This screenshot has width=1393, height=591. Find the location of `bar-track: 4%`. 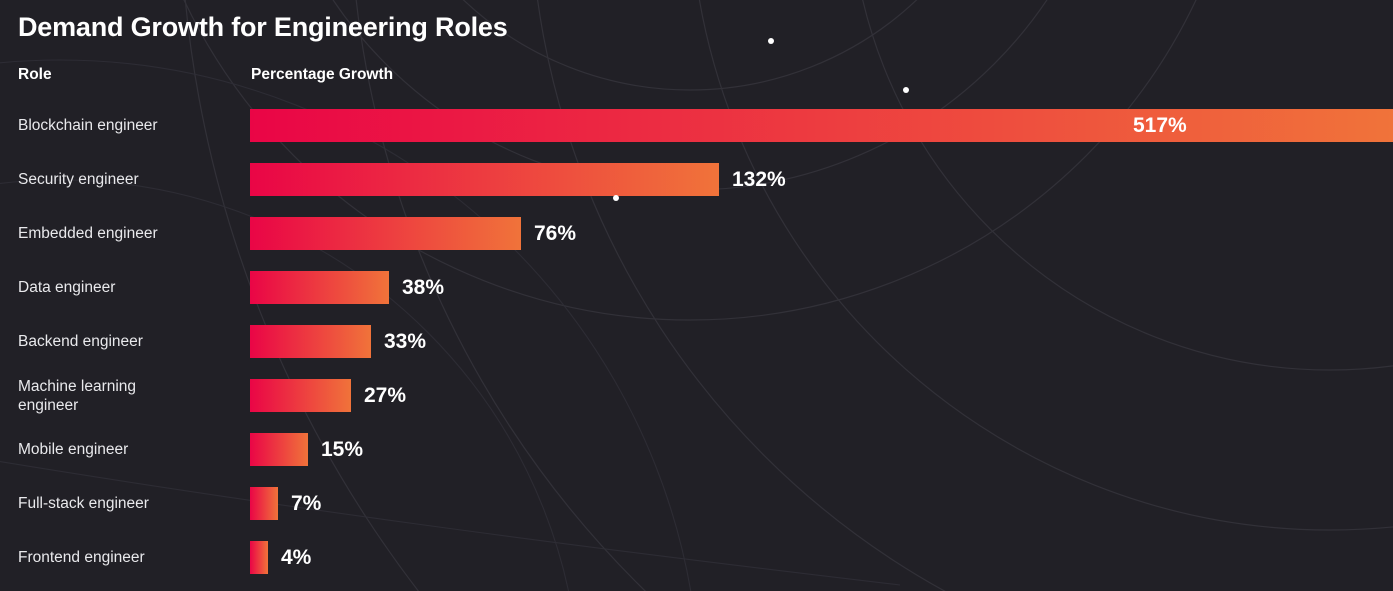

bar-track: 4% is located at coordinates (821, 557).